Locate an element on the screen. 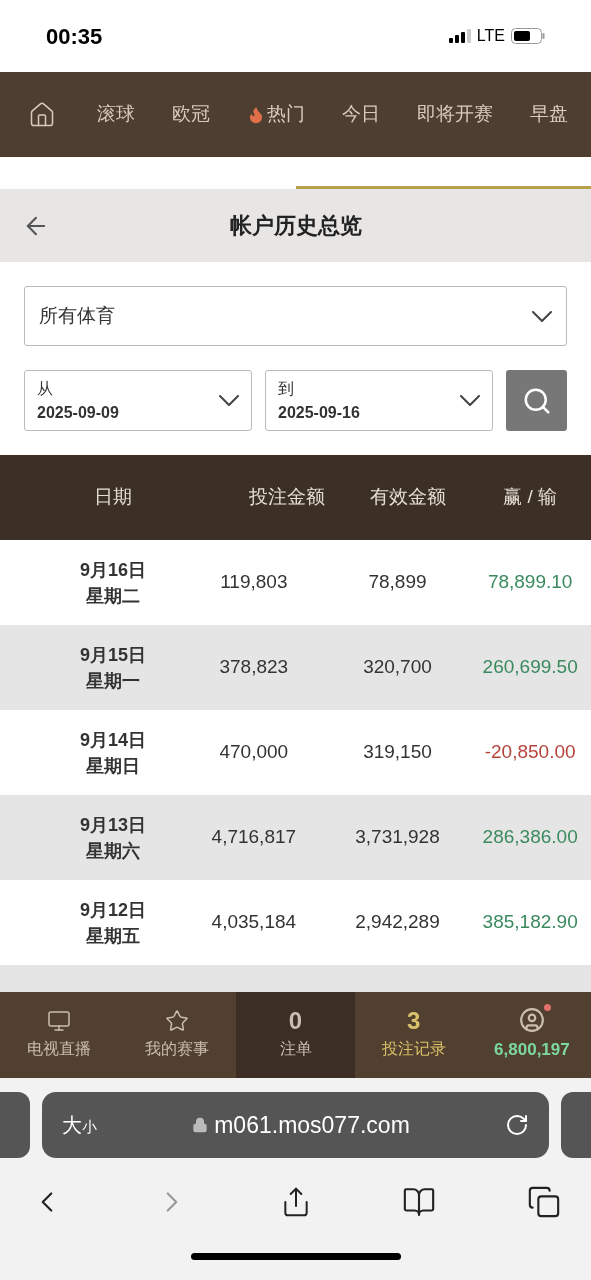  date-value: 2025-09-16 is located at coordinates (319, 412).